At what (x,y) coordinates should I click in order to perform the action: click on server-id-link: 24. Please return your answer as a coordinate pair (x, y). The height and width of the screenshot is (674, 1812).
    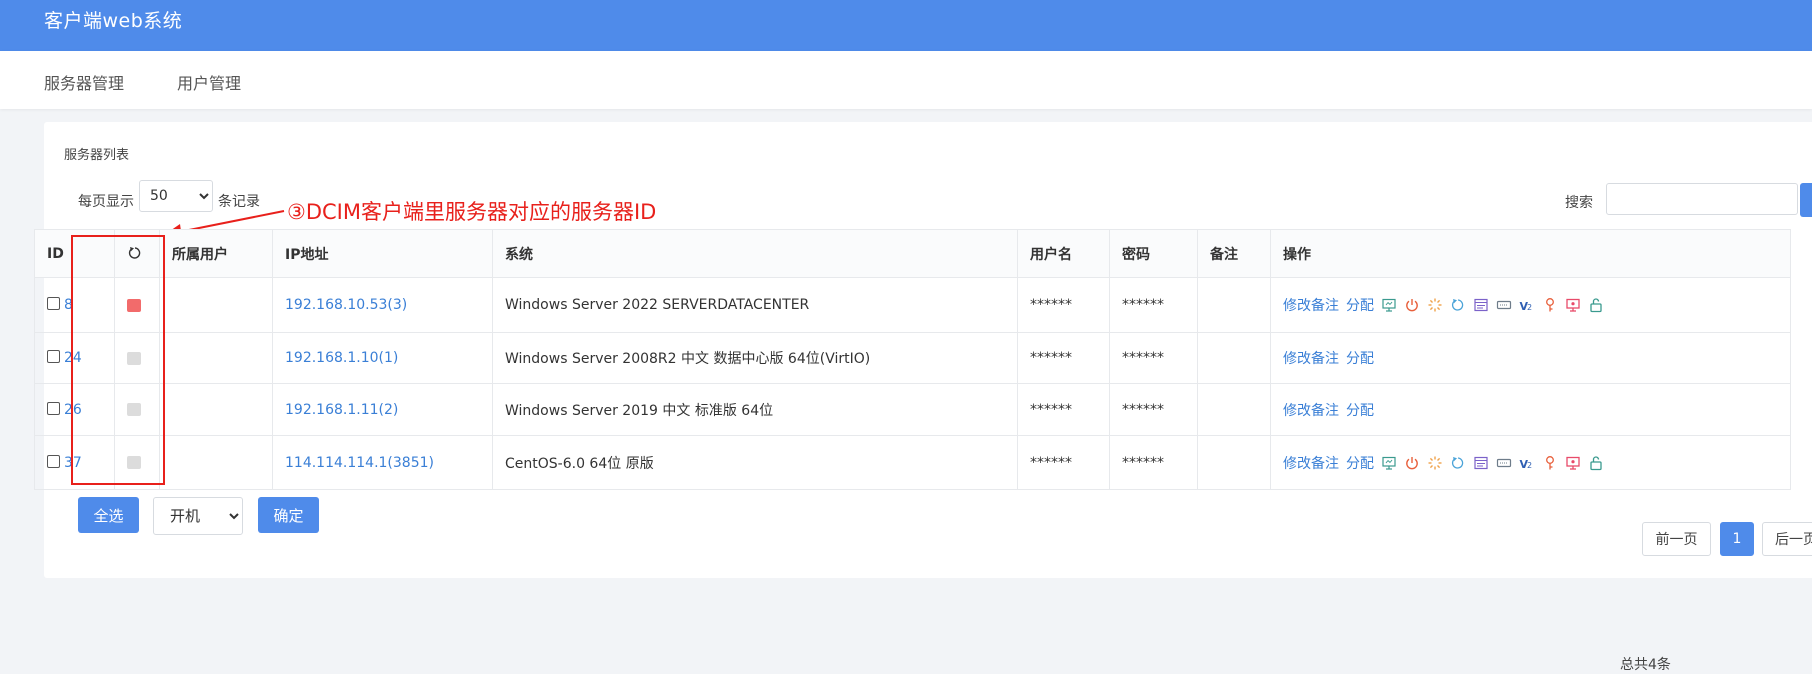
    Looking at the image, I should click on (73, 358).